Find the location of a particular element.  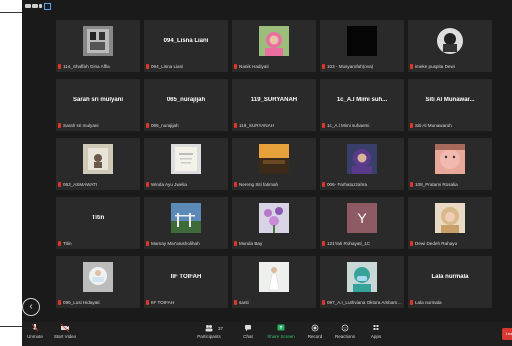

participant-tile: 103 - Musyarofah(ova) is located at coordinates (362, 46).